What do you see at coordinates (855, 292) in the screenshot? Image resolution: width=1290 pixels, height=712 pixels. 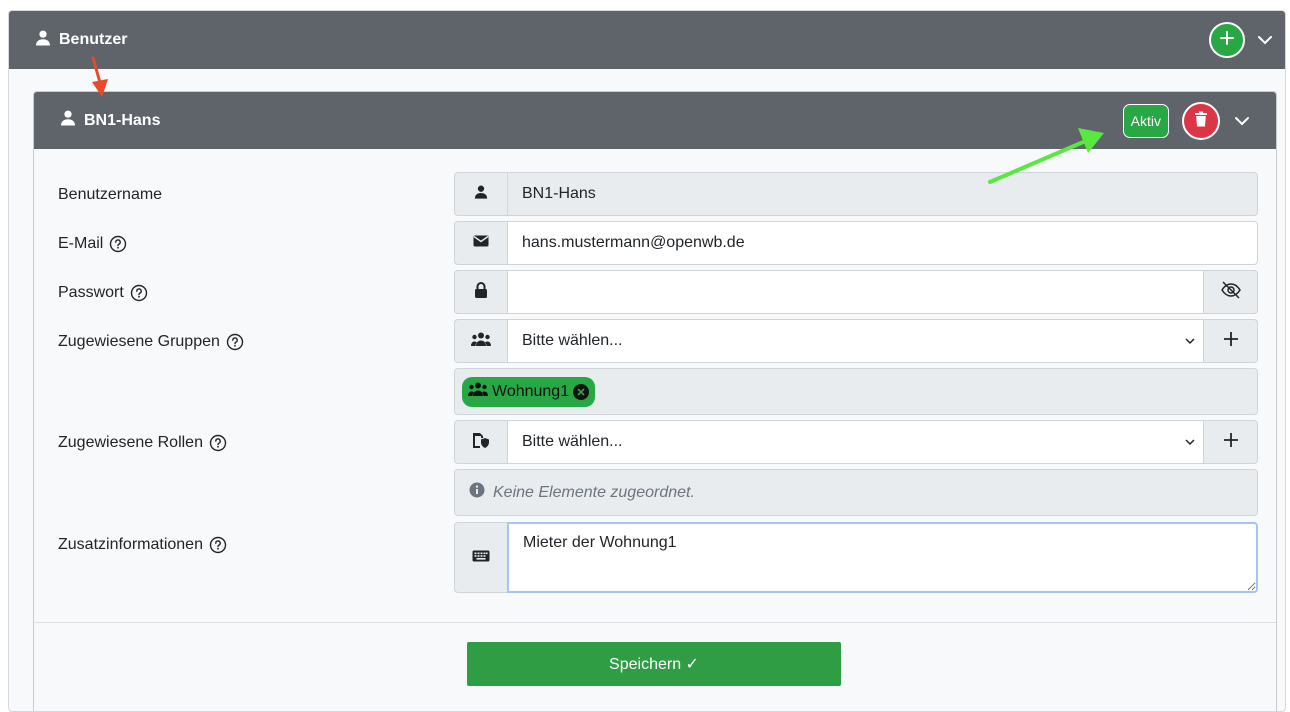 I see `password-field` at bounding box center [855, 292].